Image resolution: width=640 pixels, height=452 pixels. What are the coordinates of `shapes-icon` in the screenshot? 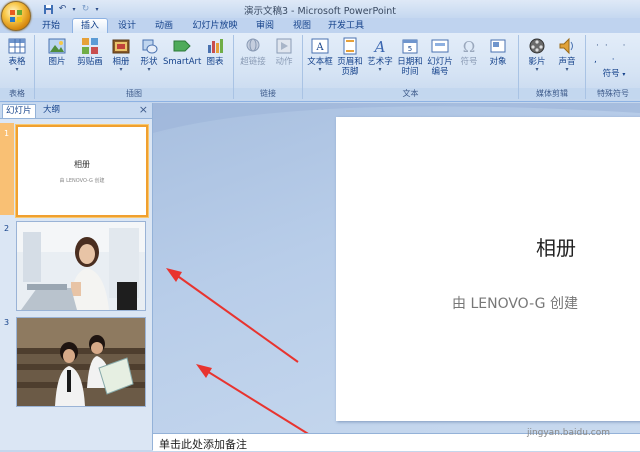 It's located at (150, 46).